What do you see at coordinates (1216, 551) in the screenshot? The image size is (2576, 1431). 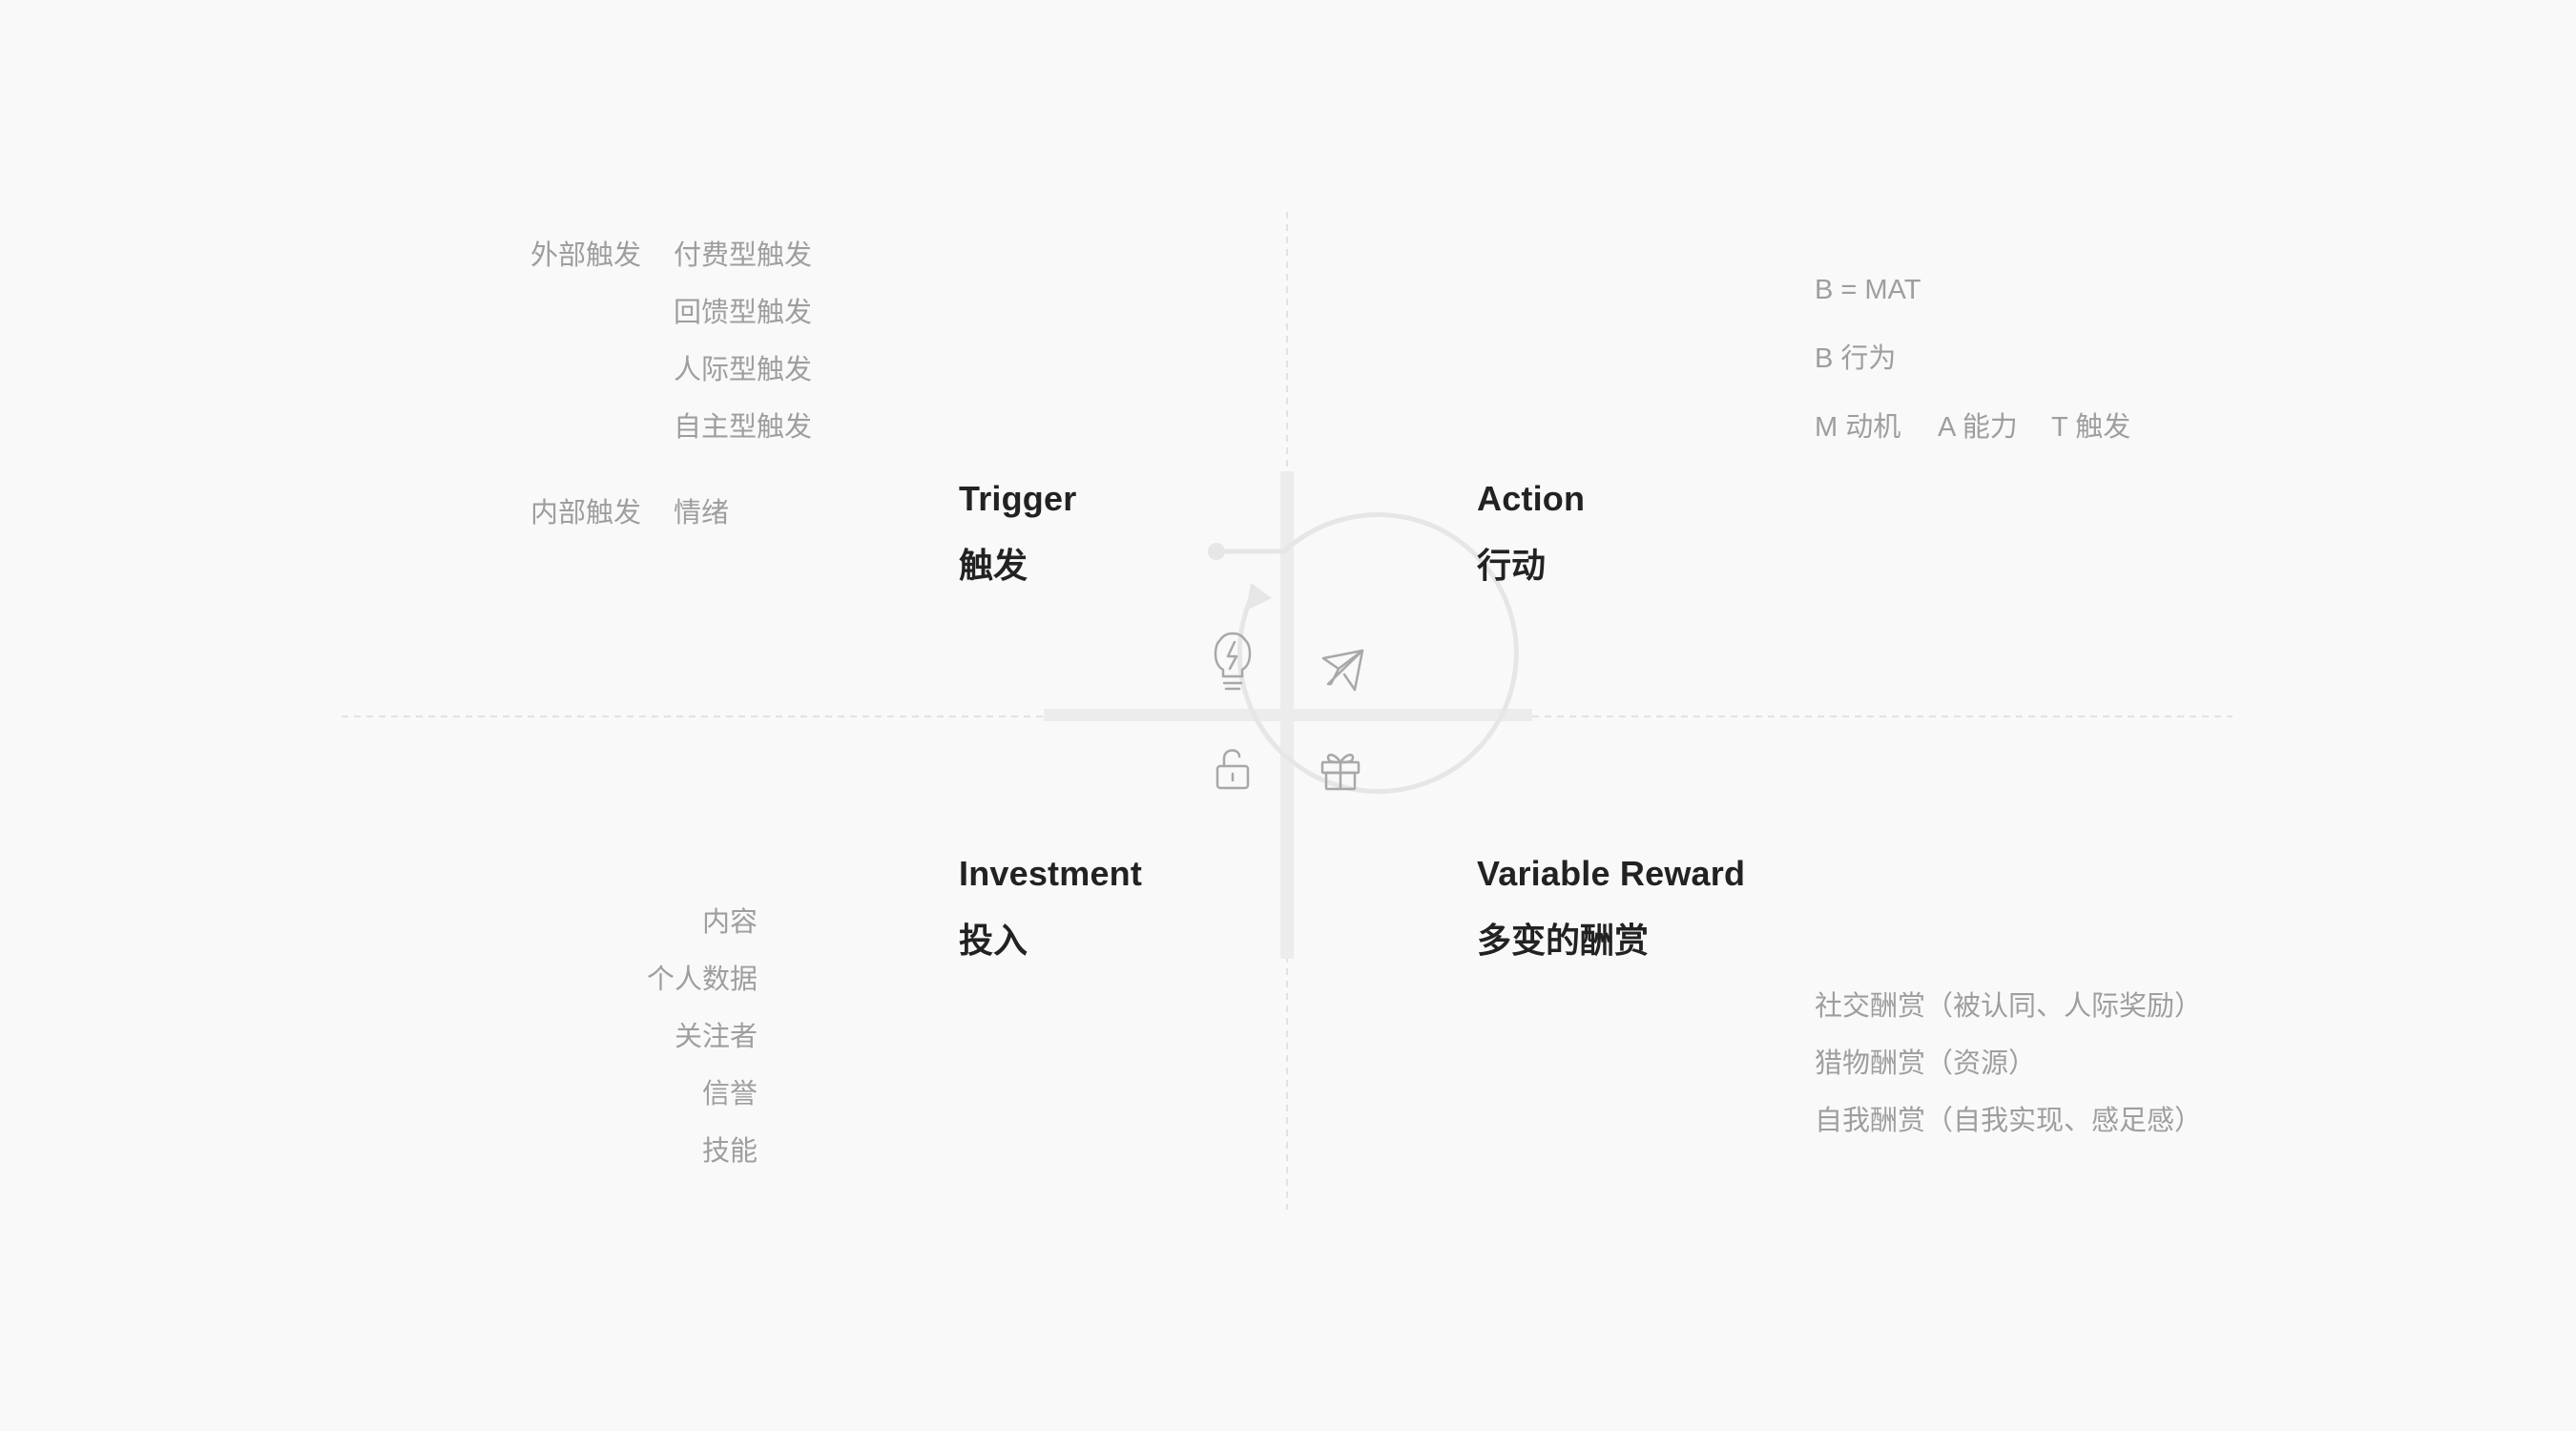 I see `cycle-start-dot` at bounding box center [1216, 551].